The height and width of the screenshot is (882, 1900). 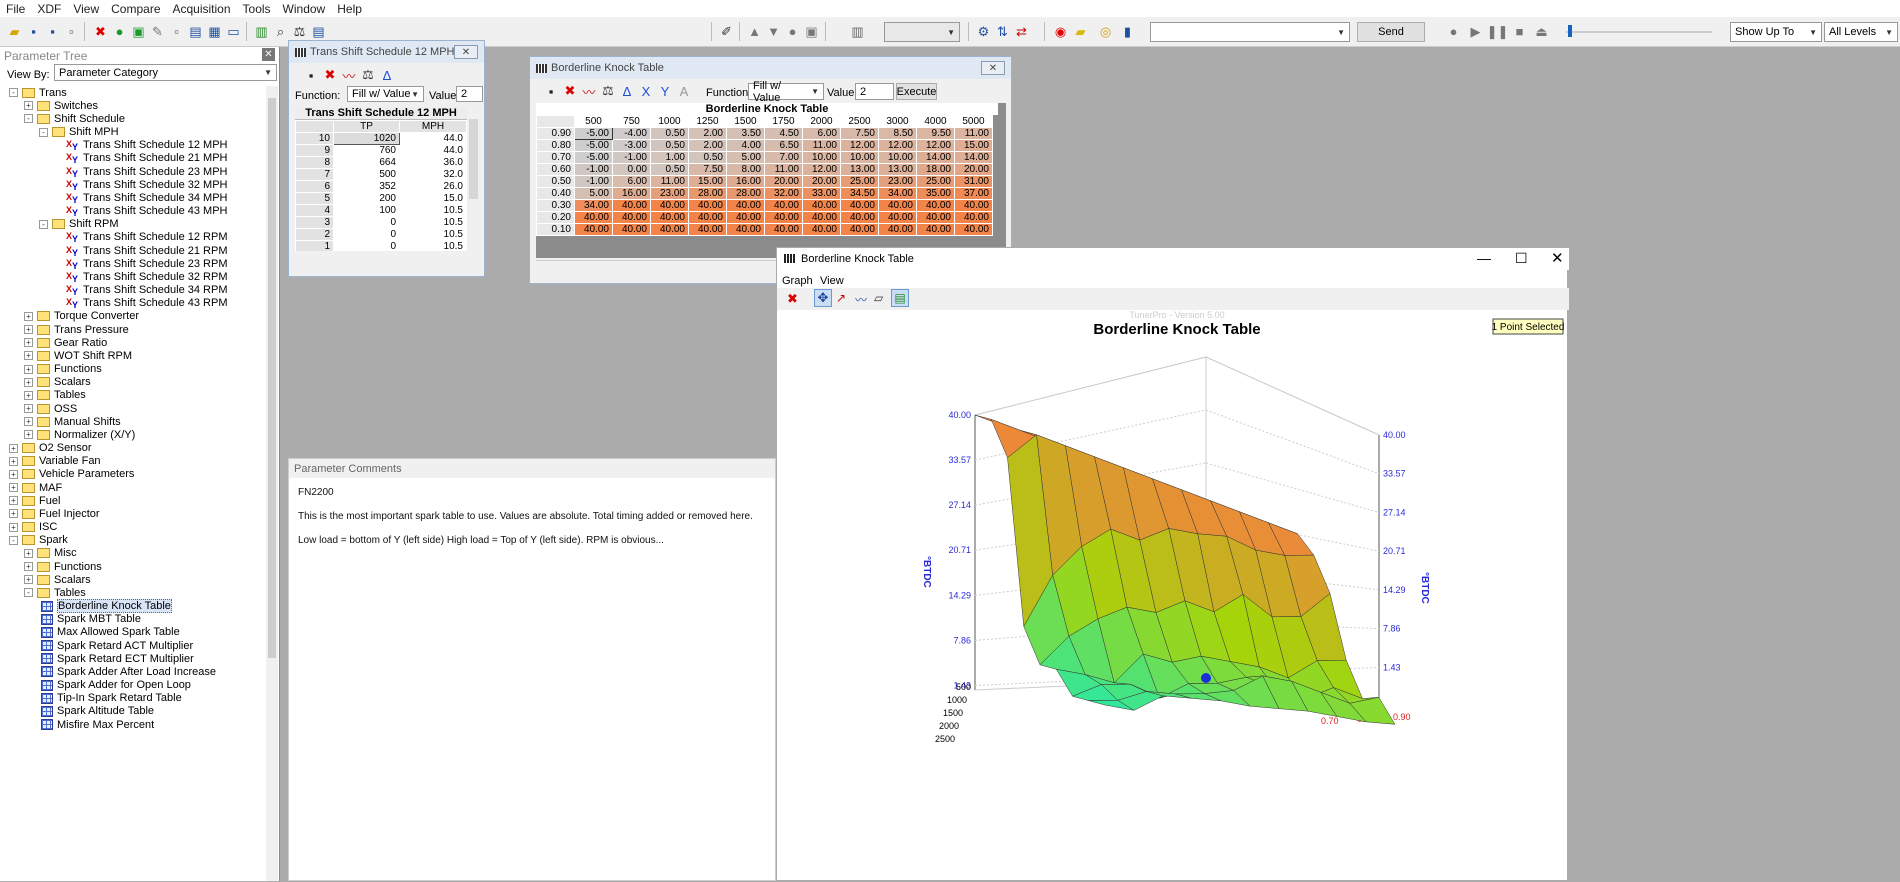 What do you see at coordinates (823, 298) in the screenshot?
I see `move-icon: ✥` at bounding box center [823, 298].